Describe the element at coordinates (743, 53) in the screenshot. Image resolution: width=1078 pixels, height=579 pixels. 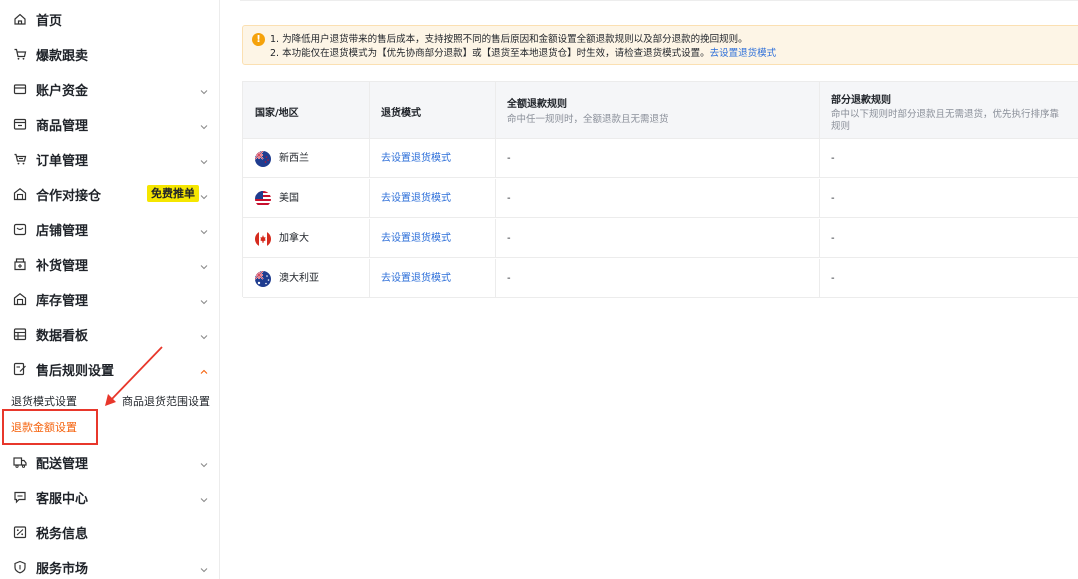
I see `go-set-return-mode-link: 去设置退货模式` at that location.